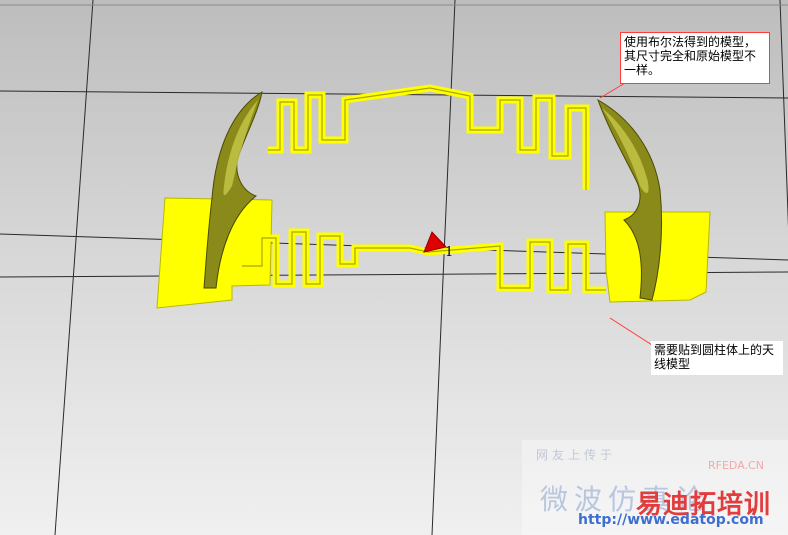 This screenshot has width=788, height=535. What do you see at coordinates (736, 465) in the screenshot?
I see `watermark-site-code: RFEDA.CN` at bounding box center [736, 465].